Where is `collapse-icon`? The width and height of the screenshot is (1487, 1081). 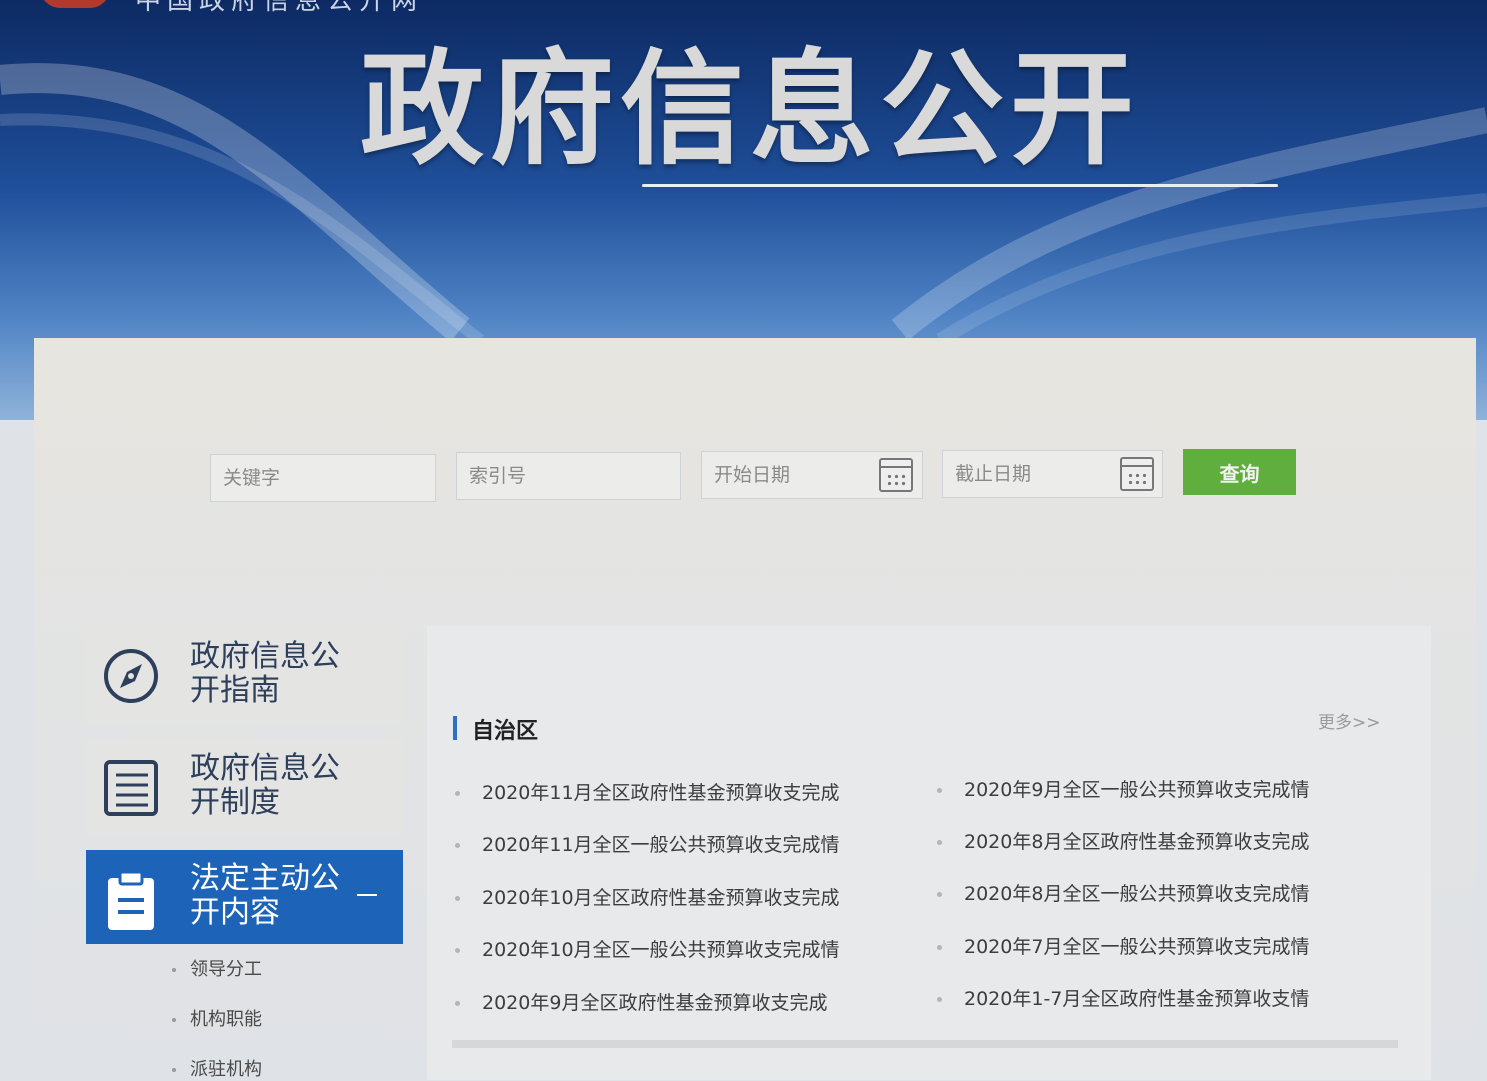
collapse-icon is located at coordinates (367, 895).